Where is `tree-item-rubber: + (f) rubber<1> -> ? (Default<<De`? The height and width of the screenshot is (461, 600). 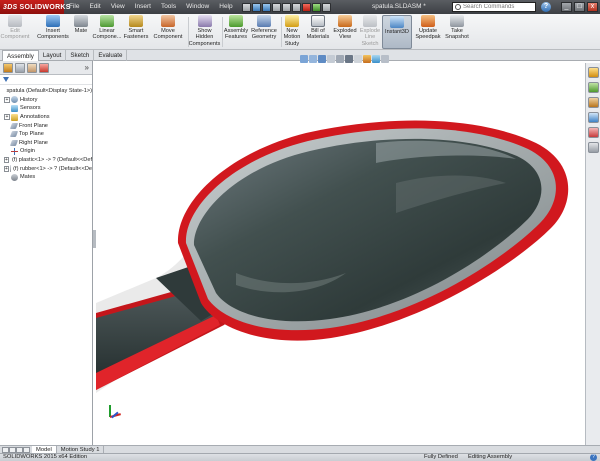
tree-item-rubber: + (f) rubber<1> -> ? (Default<<De is located at coordinates (46, 168).